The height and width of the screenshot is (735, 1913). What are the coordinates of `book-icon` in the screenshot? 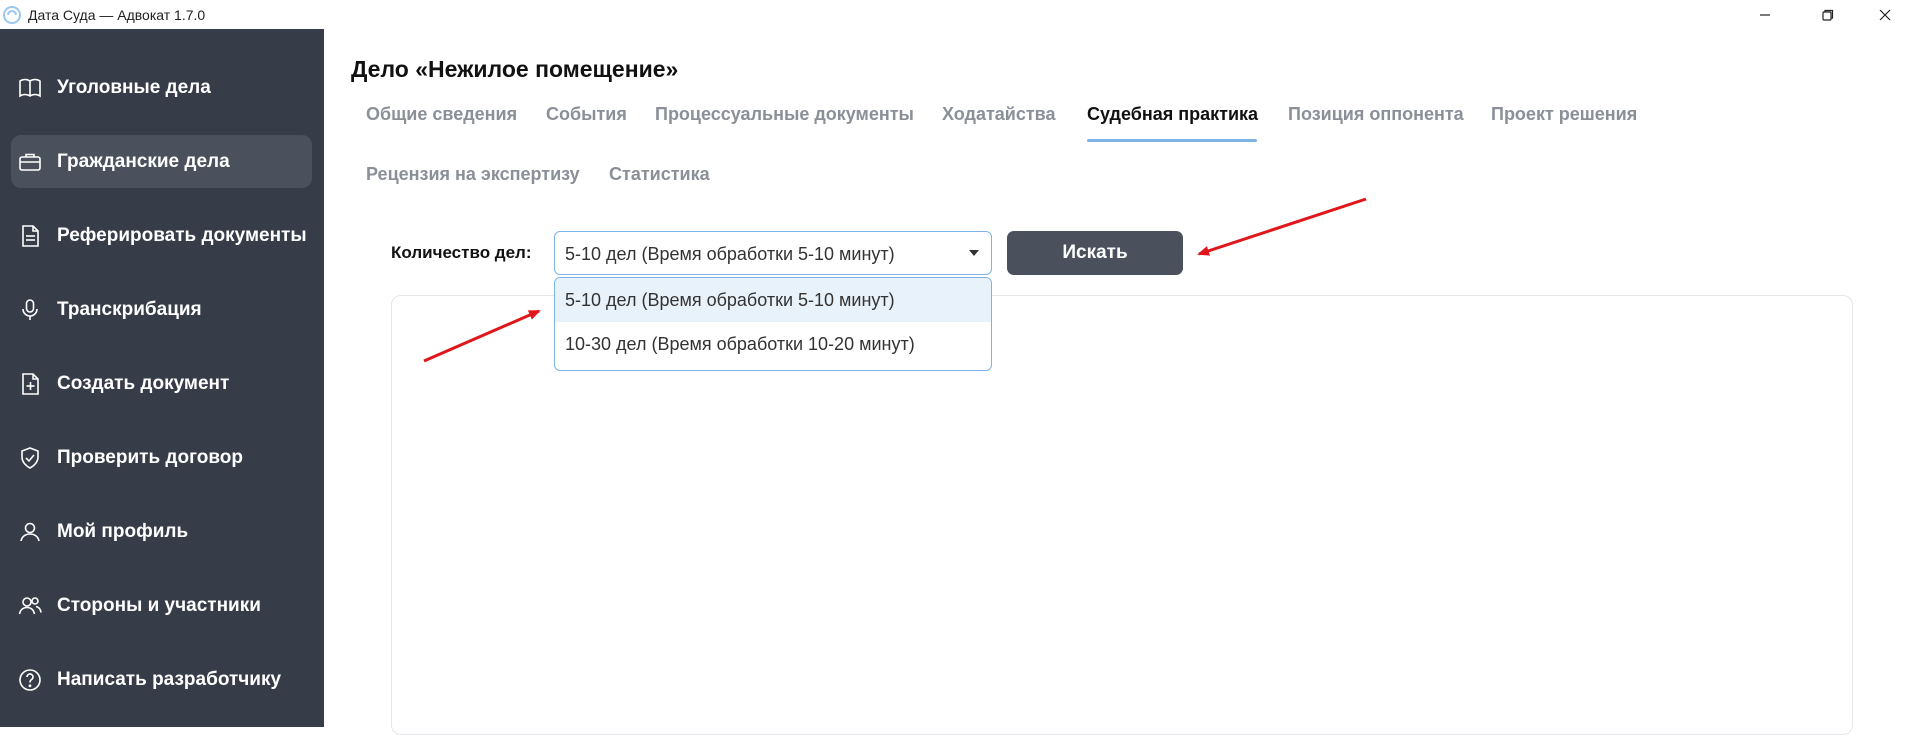 It's located at (30, 88).